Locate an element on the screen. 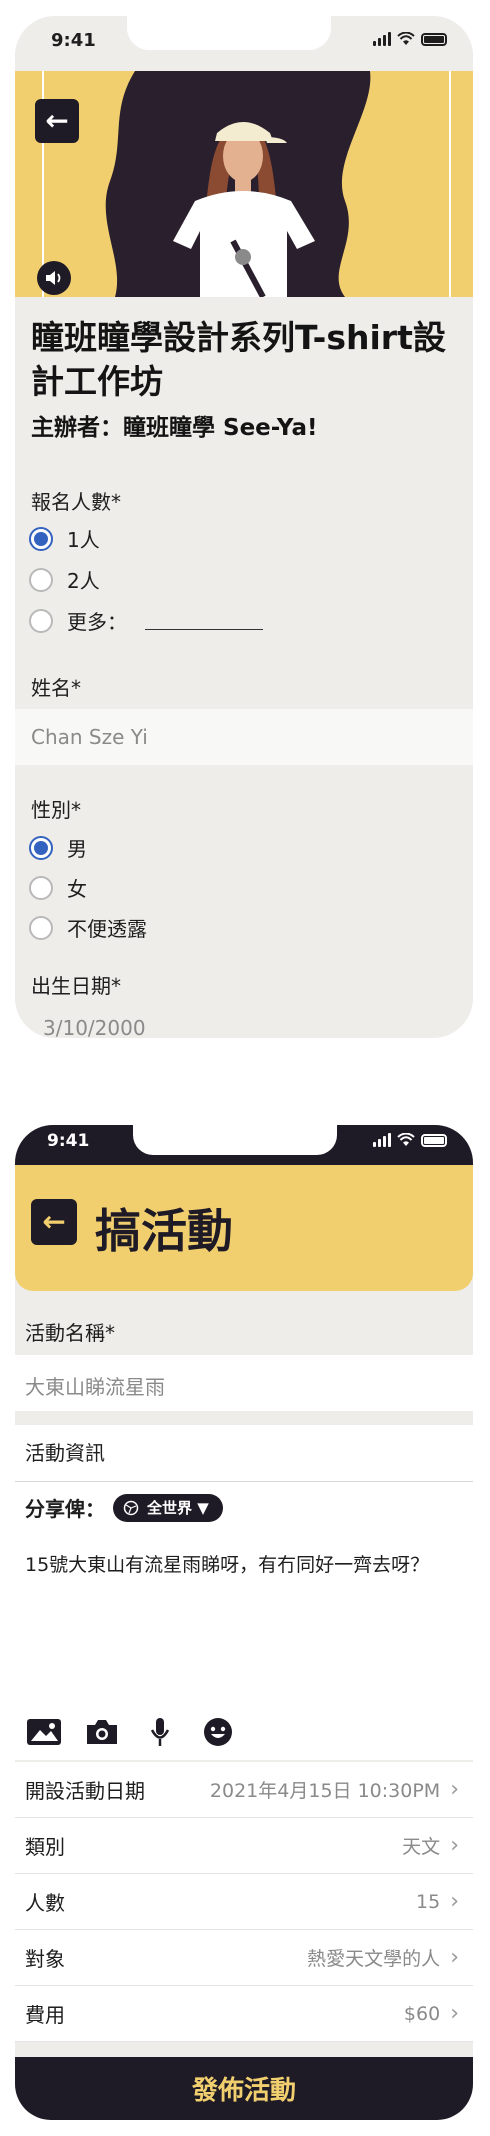 This screenshot has height=2136, width=490. detail-row-category: 類別 天文 › is located at coordinates (244, 1846).